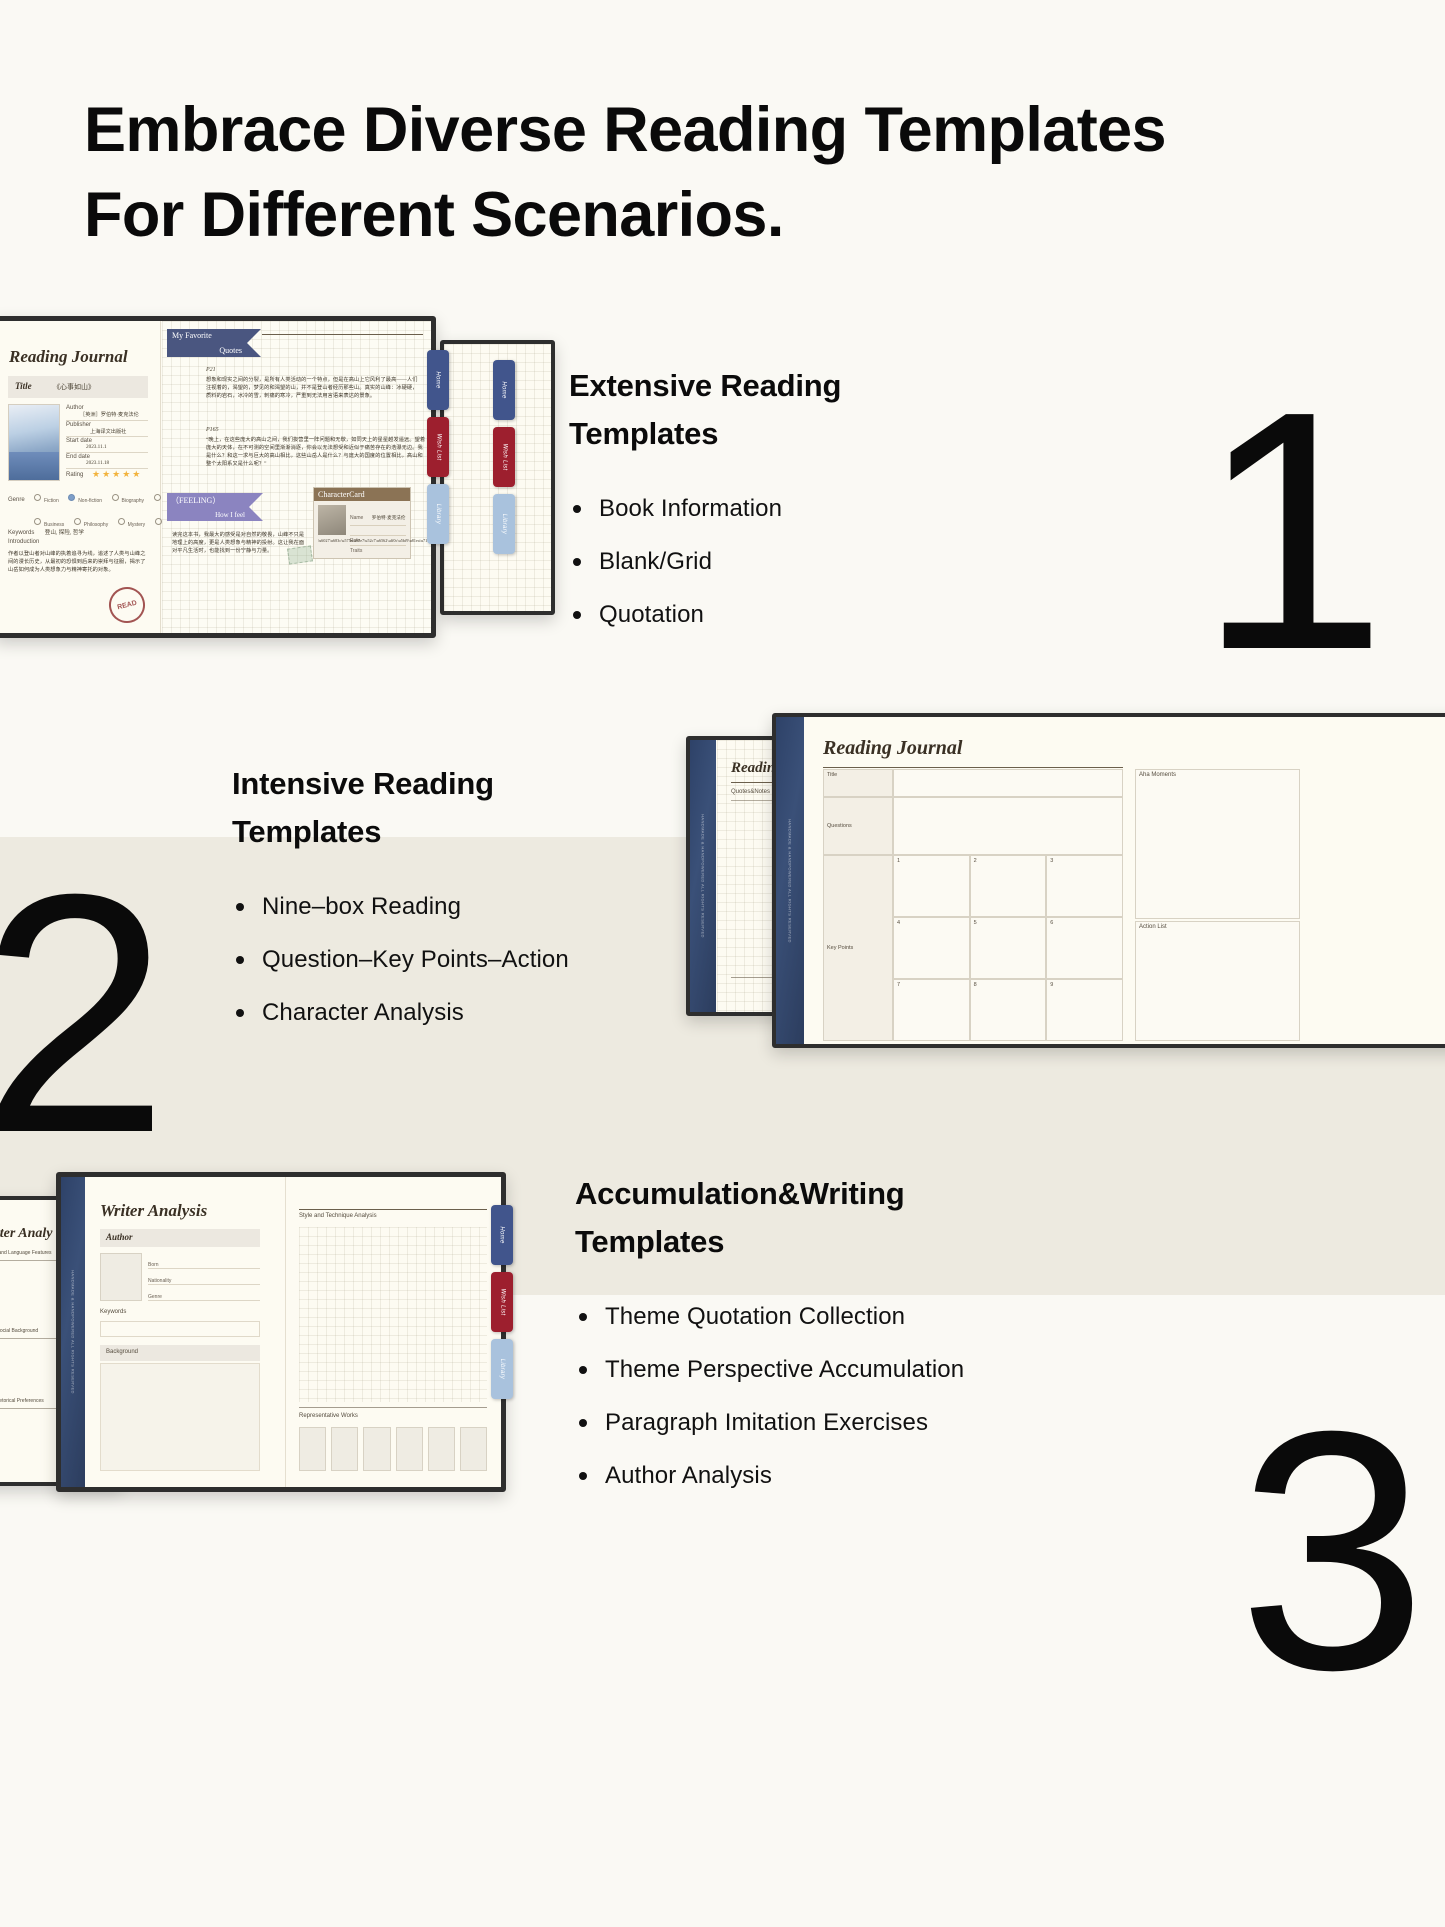  Describe the element at coordinates (1052, 861) in the screenshot. I see `cell-number: 3` at that location.